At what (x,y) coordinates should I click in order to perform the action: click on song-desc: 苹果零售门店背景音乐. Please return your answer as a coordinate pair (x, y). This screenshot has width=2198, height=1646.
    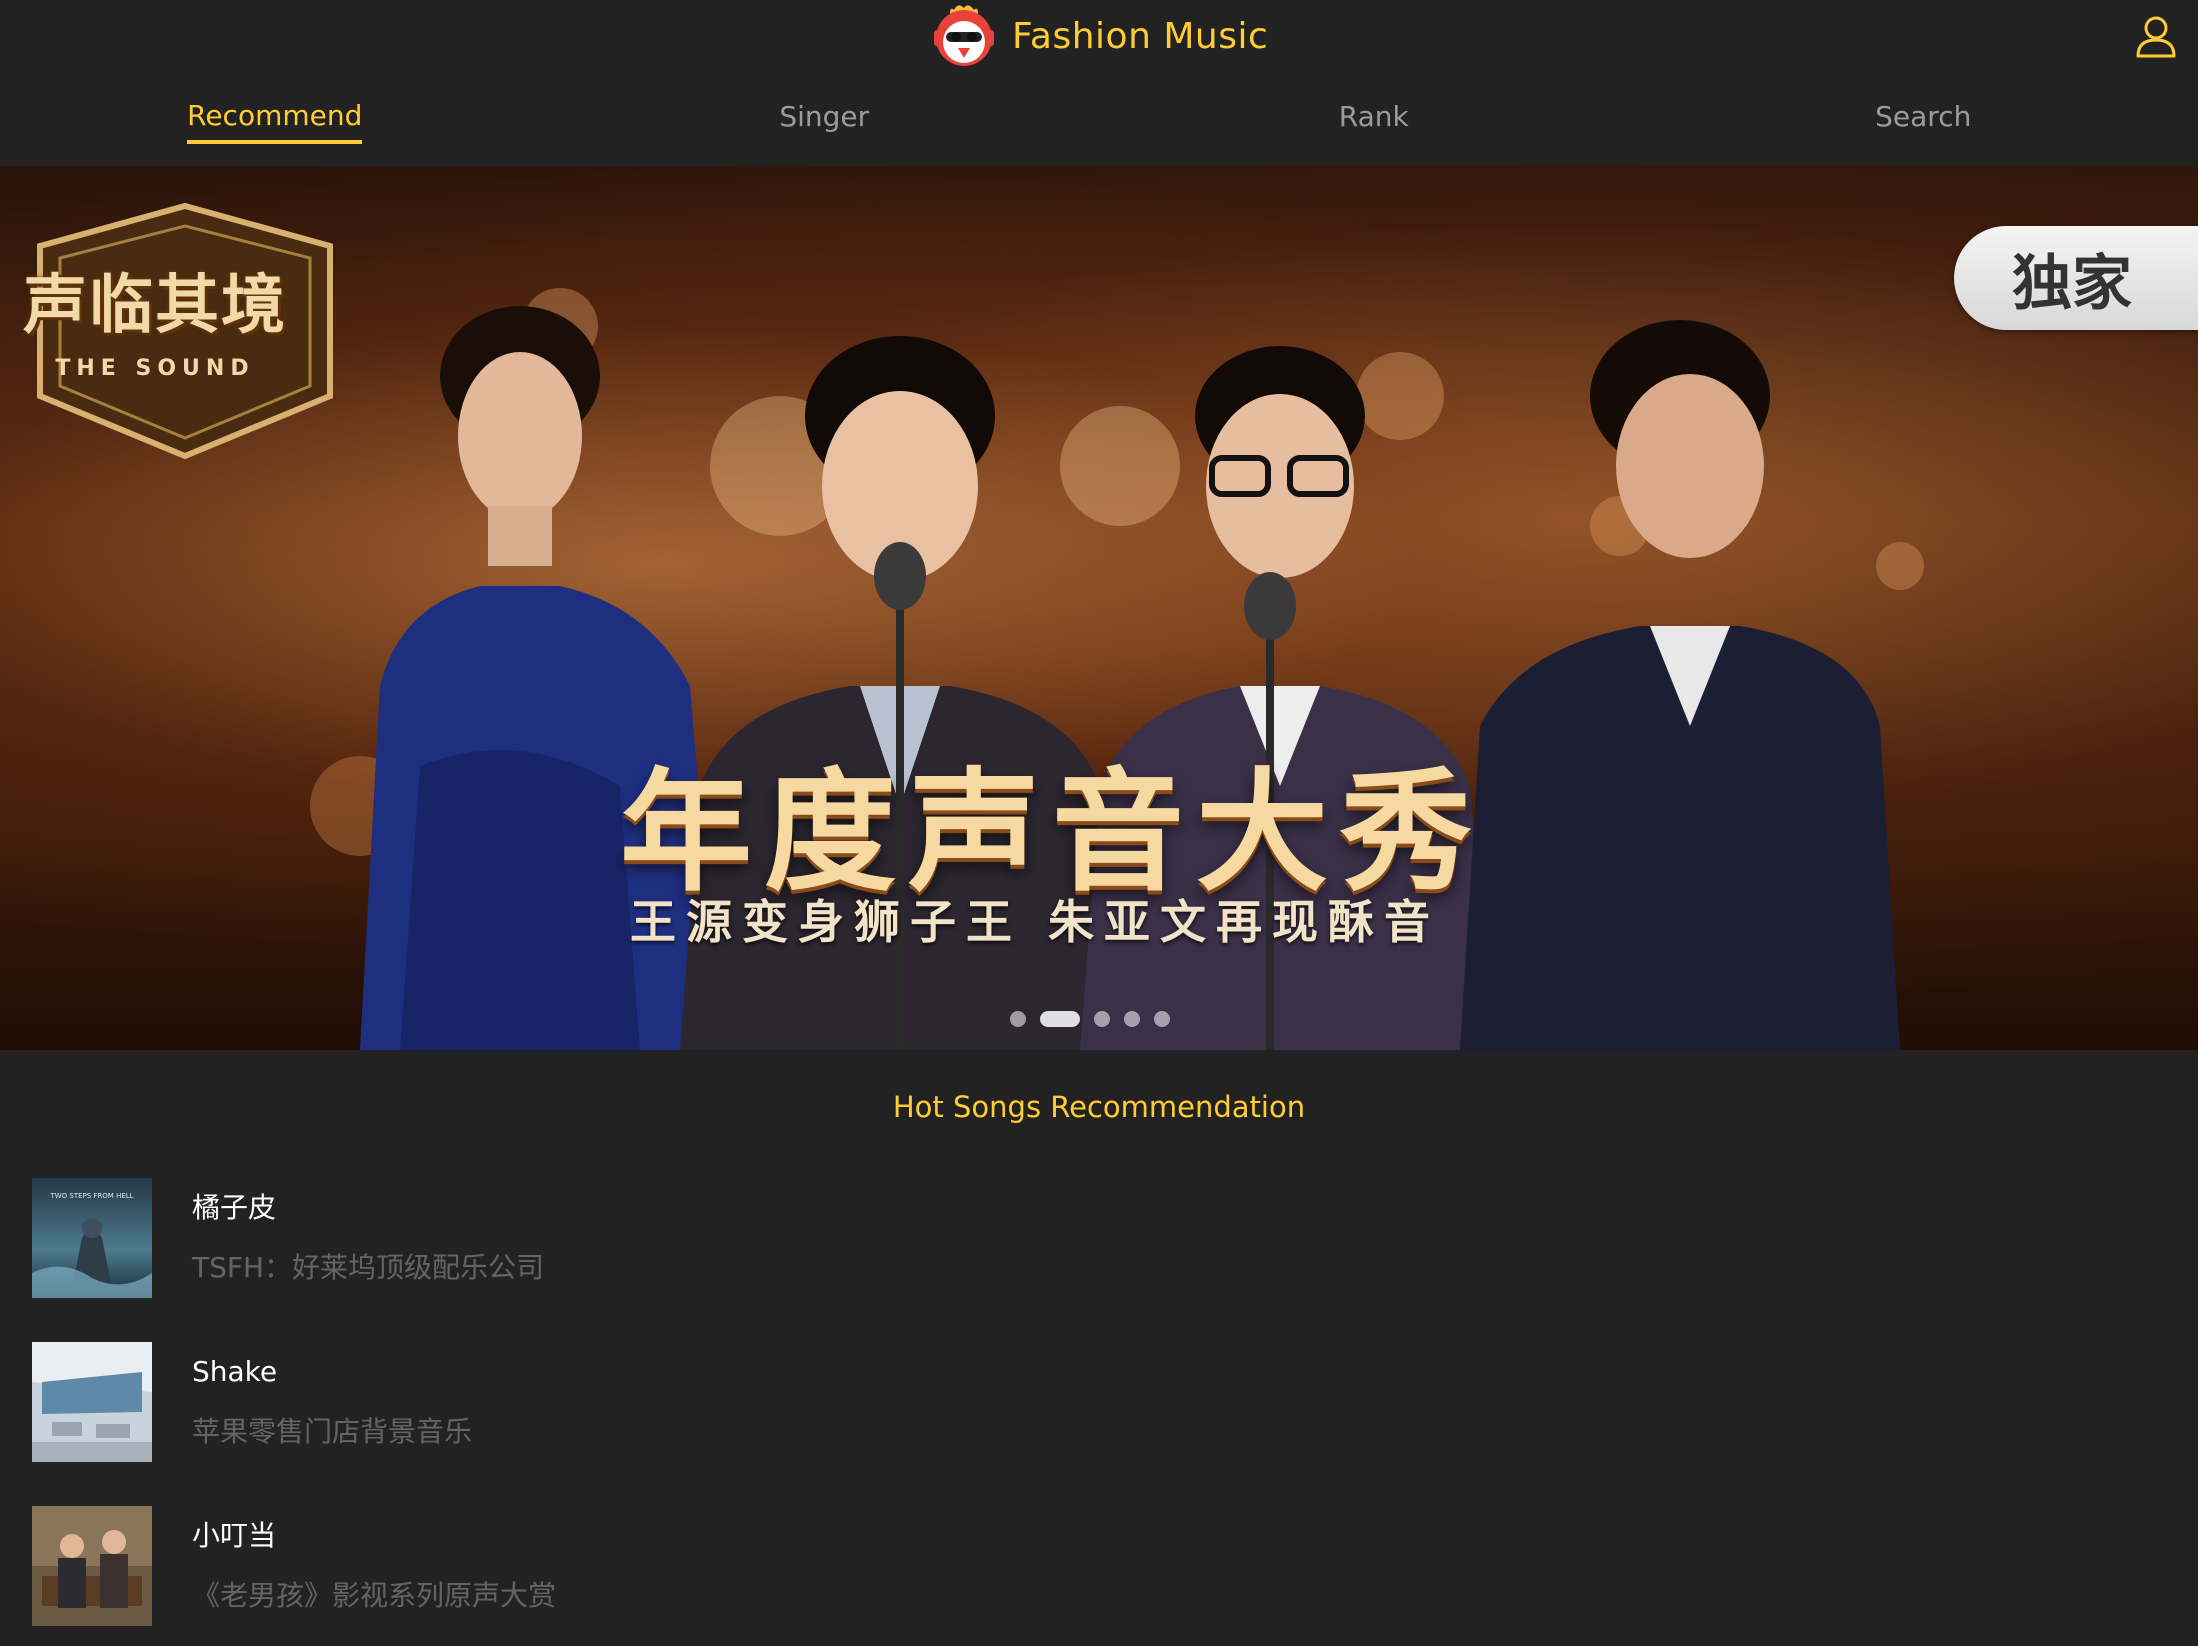
    Looking at the image, I should click on (332, 1431).